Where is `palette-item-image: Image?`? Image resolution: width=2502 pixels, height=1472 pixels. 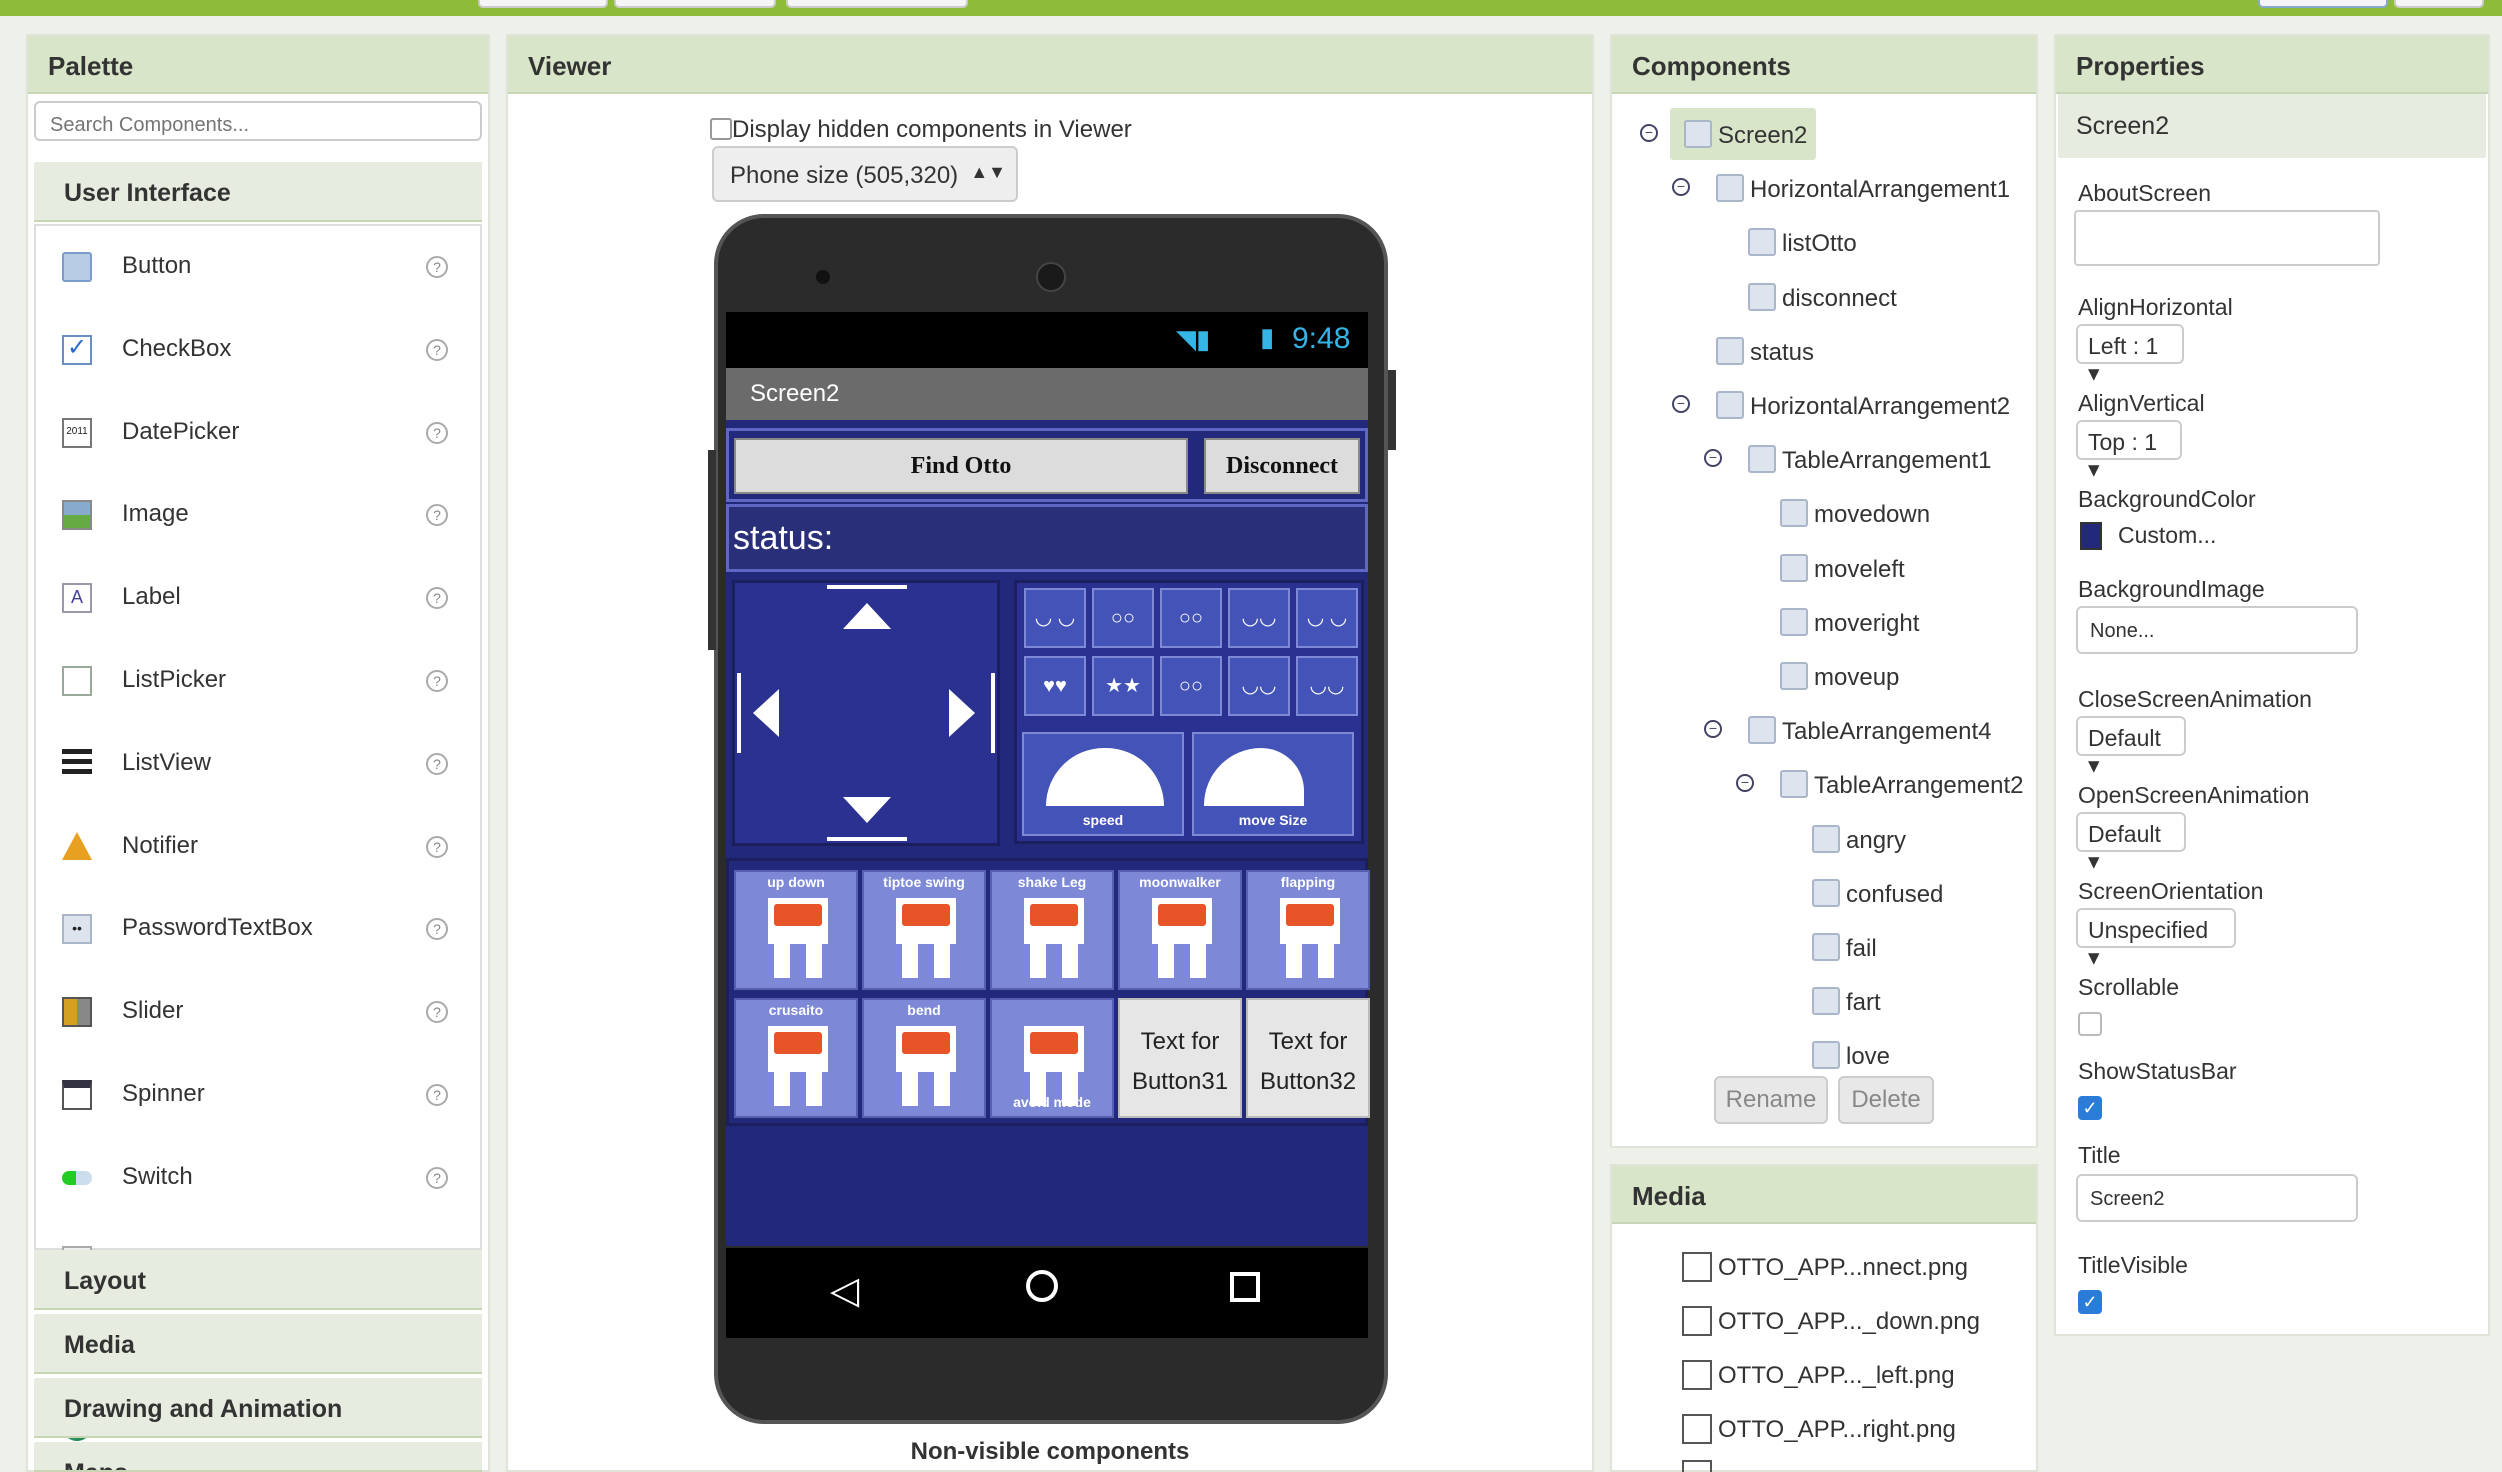
palette-item-image: Image? is located at coordinates (262, 514).